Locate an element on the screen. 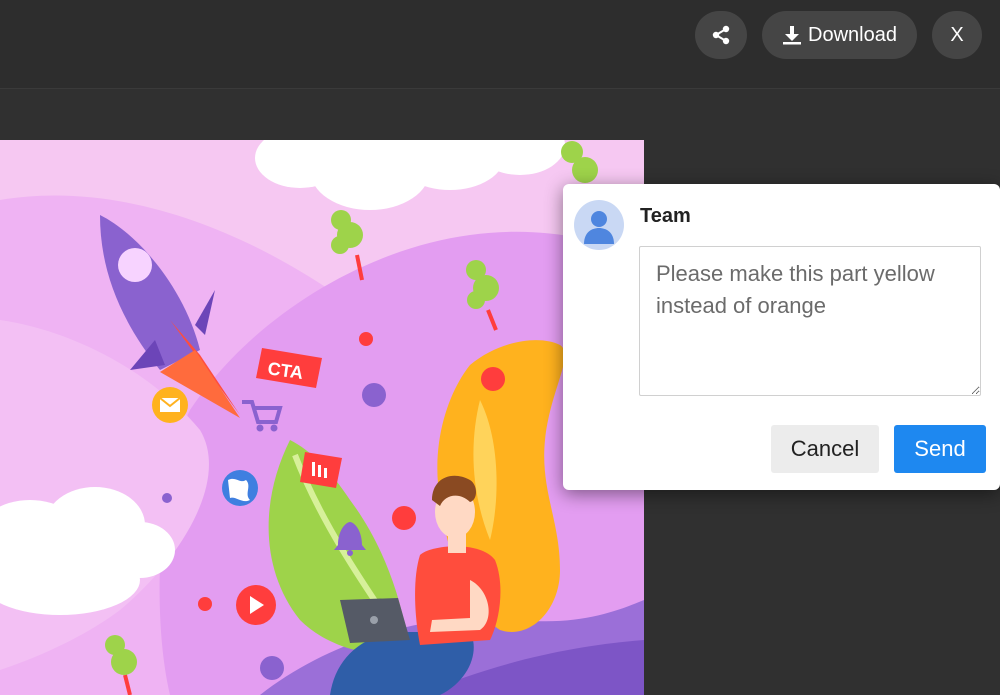 This screenshot has height=695, width=1000. user-avatar-icon is located at coordinates (599, 225).